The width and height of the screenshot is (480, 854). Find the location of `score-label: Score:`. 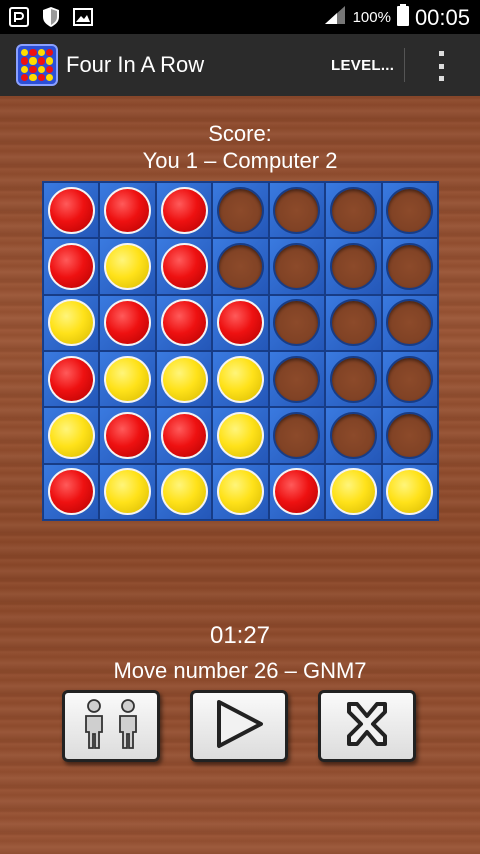

score-label: Score: is located at coordinates (240, 133).